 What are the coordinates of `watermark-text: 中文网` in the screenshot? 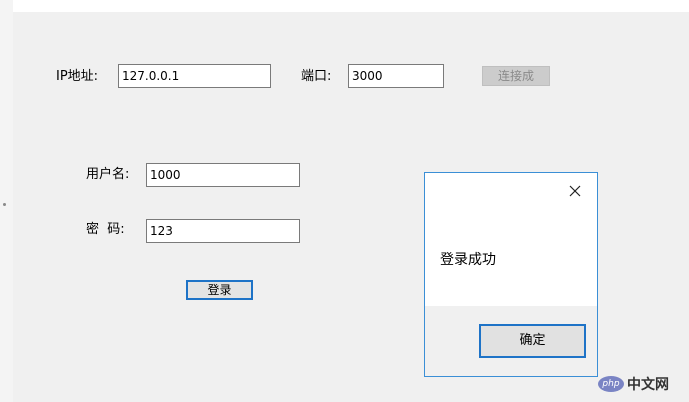 It's located at (648, 385).